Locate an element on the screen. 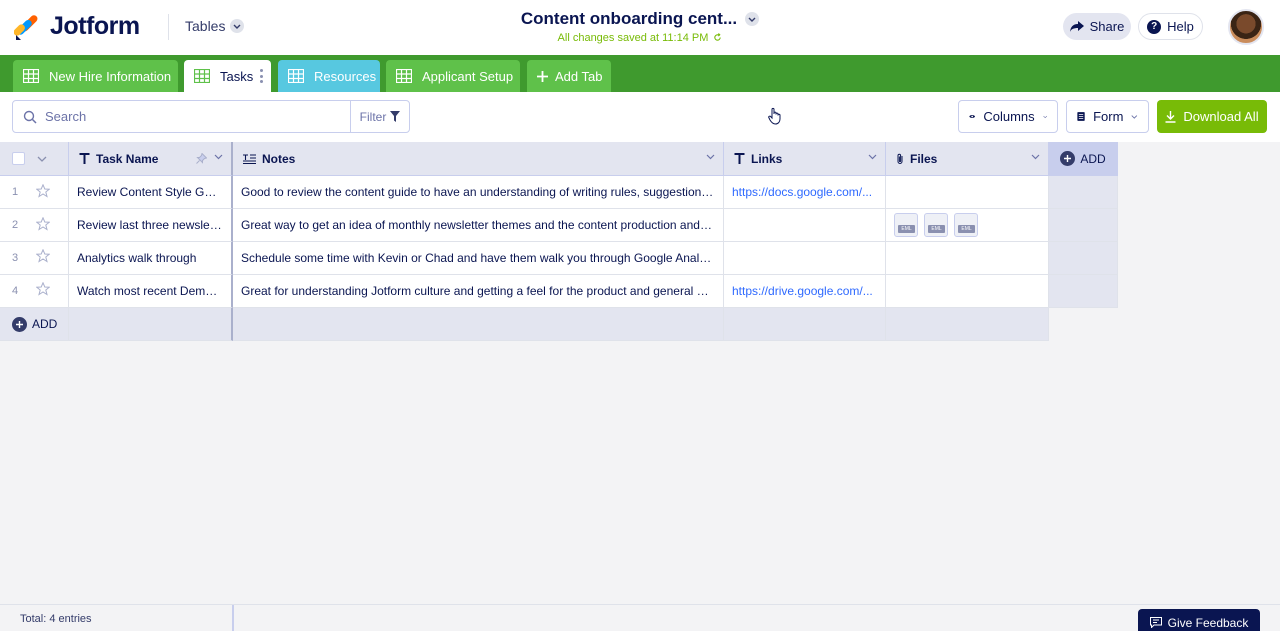 The width and height of the screenshot is (1280, 631). plus-circle-icon is located at coordinates (19, 324).